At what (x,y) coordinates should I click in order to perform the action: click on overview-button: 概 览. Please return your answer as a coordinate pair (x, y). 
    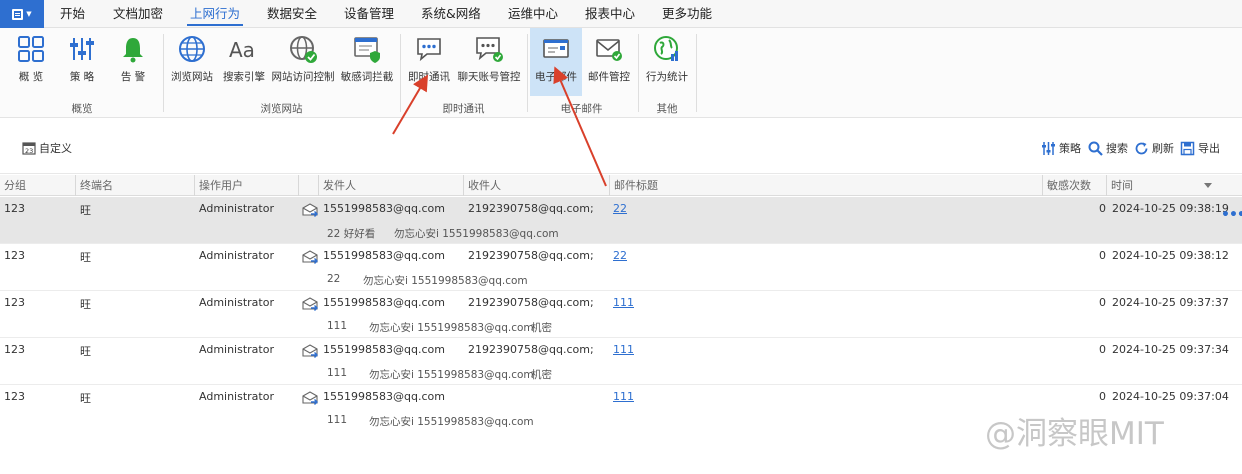
    Looking at the image, I should click on (31, 62).